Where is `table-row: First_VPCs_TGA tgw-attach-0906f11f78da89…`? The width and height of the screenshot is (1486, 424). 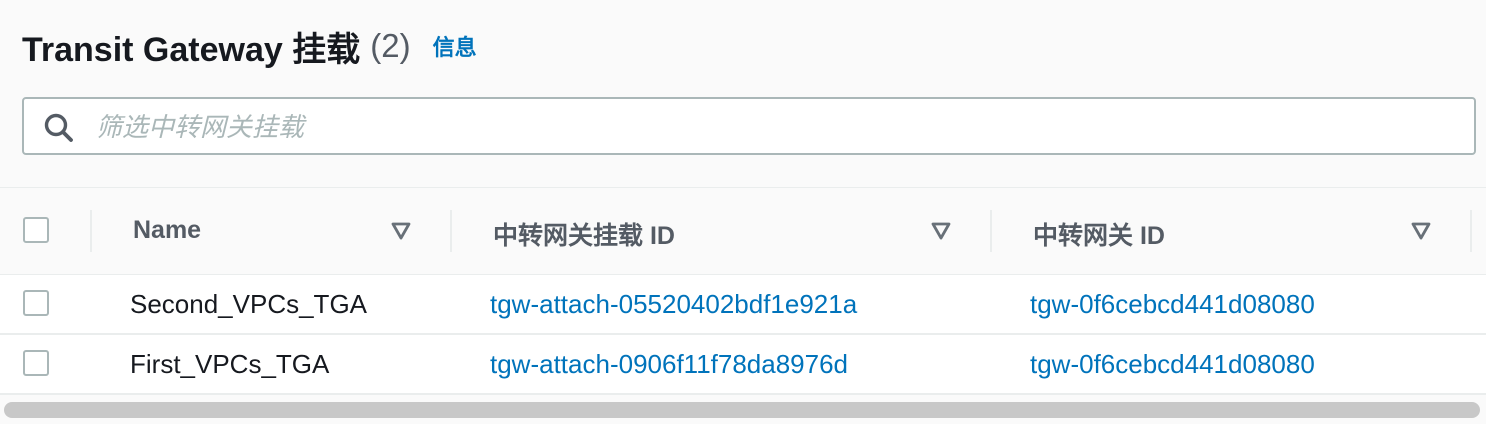 table-row: First_VPCs_TGA tgw-attach-0906f11f78da89… is located at coordinates (743, 365).